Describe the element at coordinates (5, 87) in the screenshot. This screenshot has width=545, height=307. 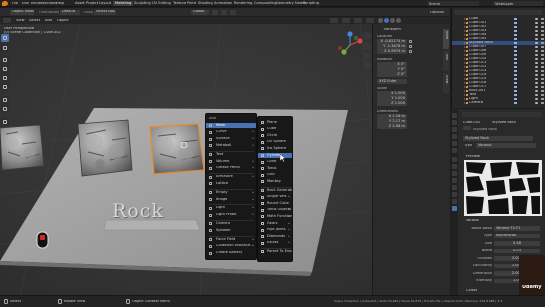
I see `transform-tool-icon` at that location.